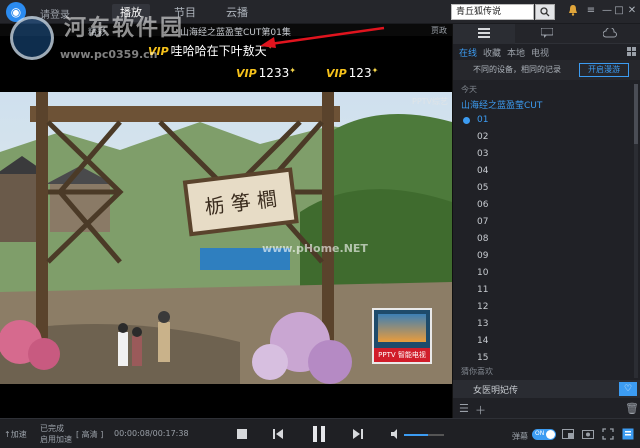 The width and height of the screenshot is (640, 448). What do you see at coordinates (540, 433) in the screenshot?
I see `toggle-state: ON` at bounding box center [540, 433].